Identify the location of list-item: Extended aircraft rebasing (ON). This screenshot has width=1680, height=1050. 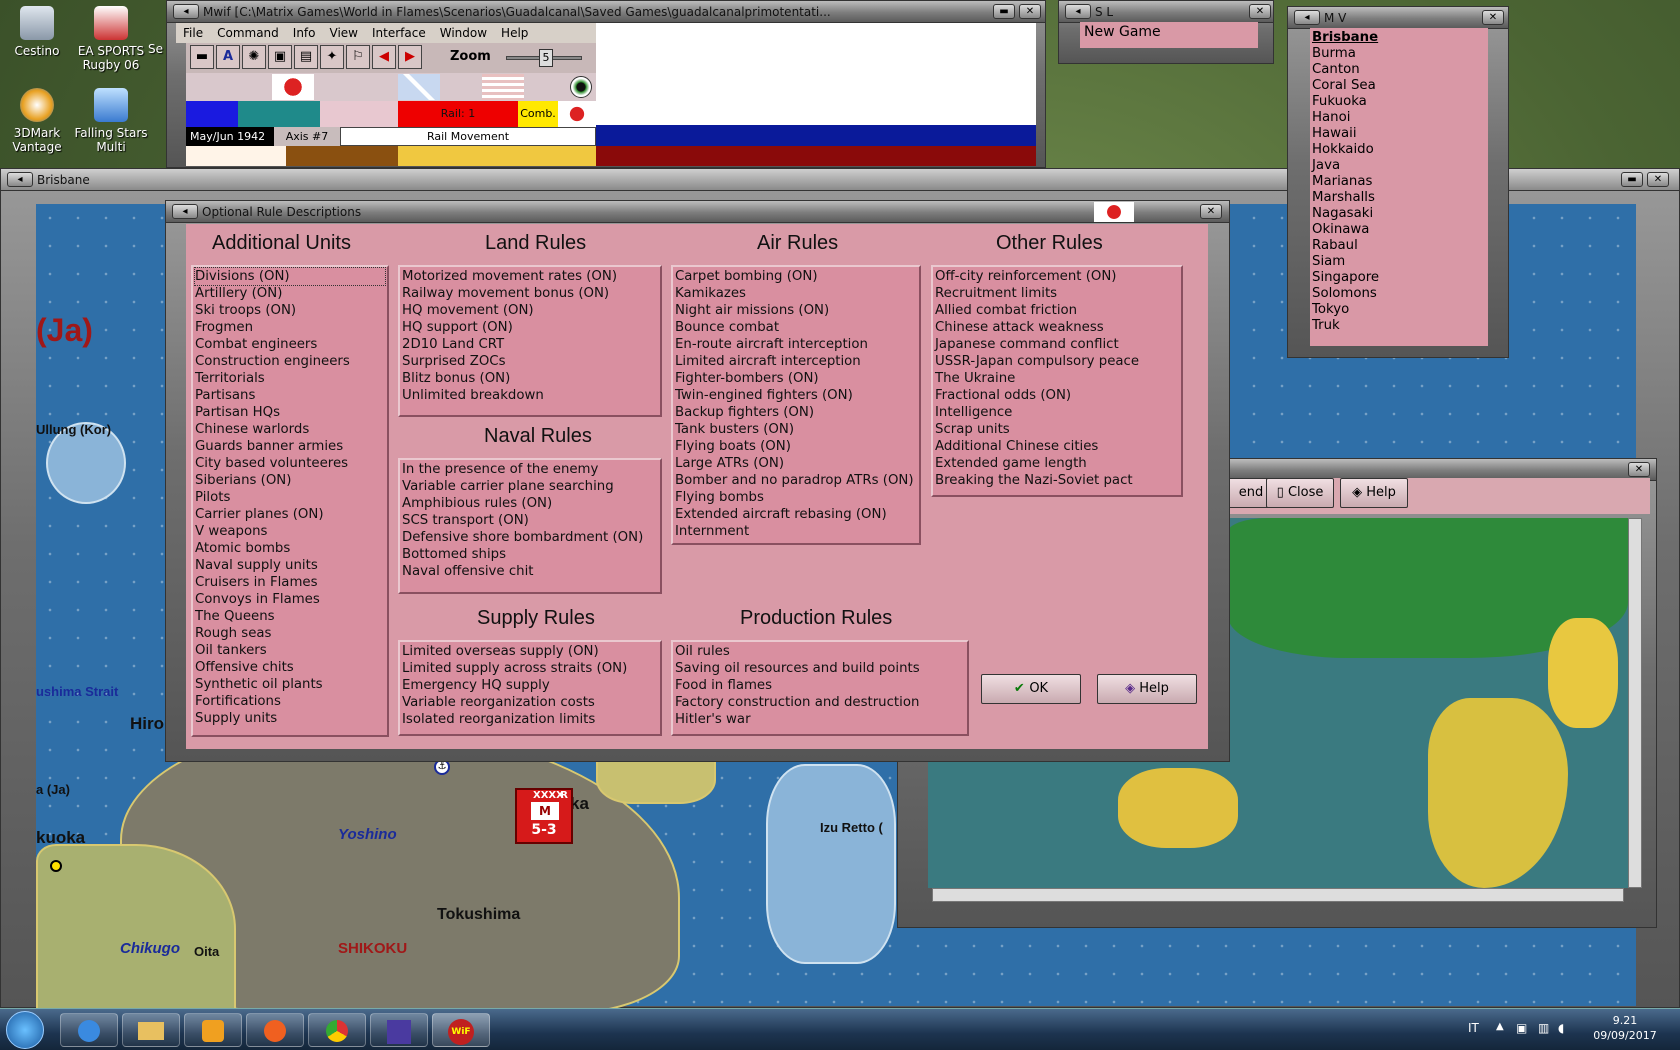
(796, 514).